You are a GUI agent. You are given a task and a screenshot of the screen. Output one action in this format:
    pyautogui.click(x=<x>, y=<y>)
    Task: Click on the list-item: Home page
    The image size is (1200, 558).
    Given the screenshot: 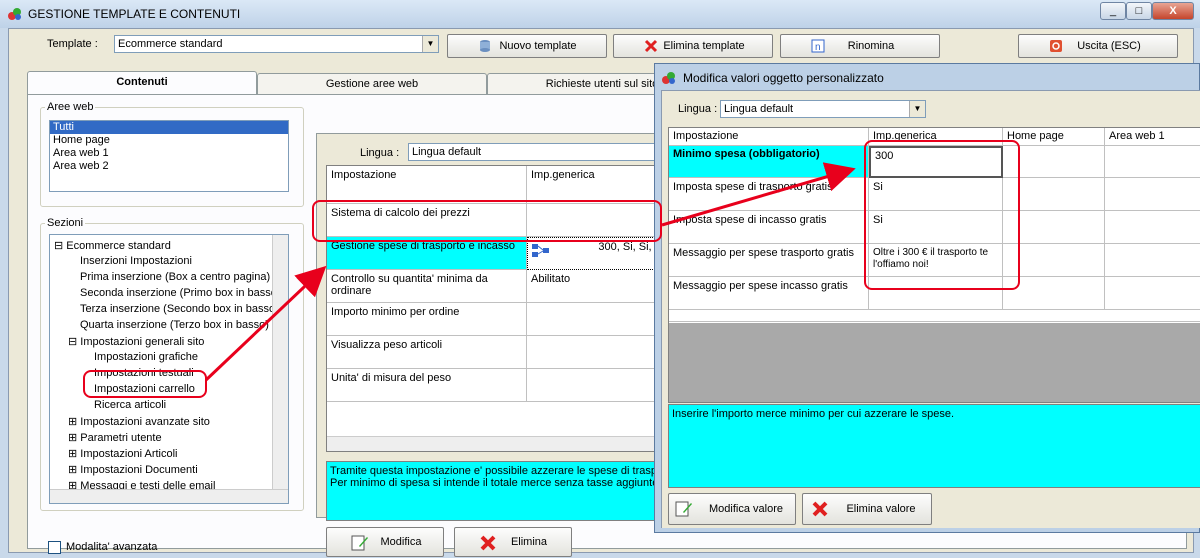 What is the action you would take?
    pyautogui.click(x=169, y=140)
    